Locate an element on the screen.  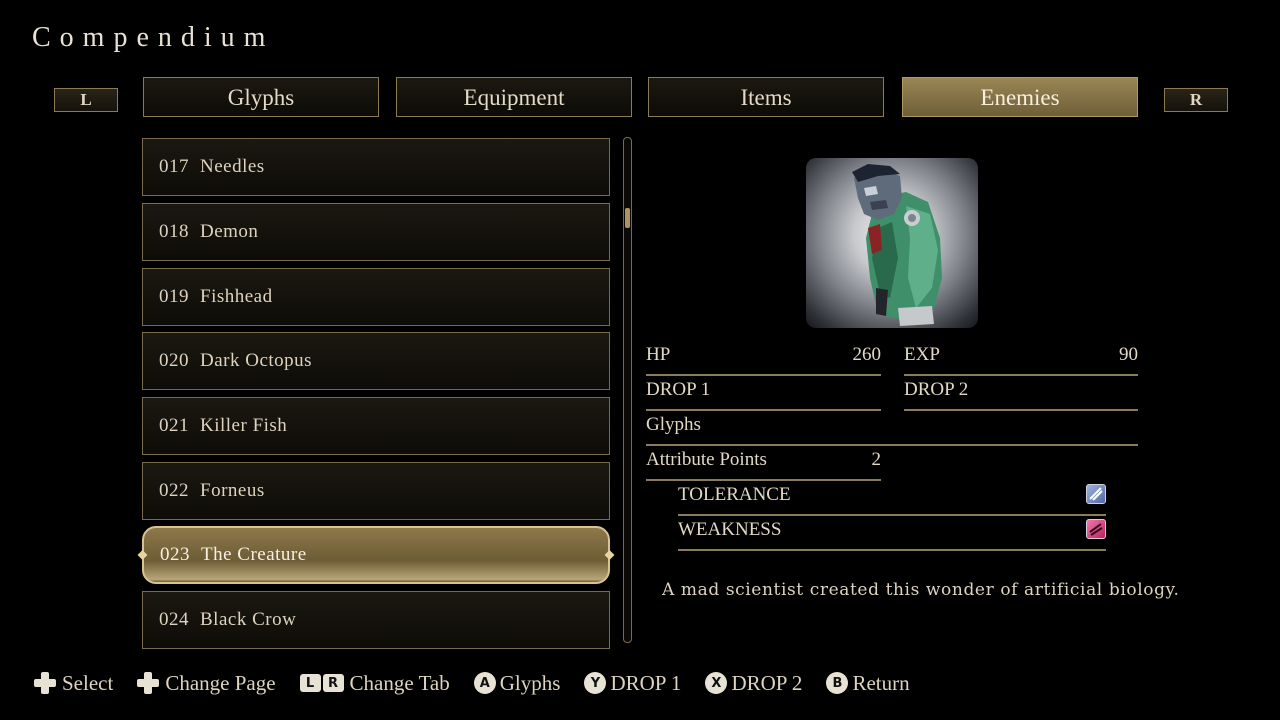
hint-glyphs: A Glyphs is located at coordinates (517, 683).